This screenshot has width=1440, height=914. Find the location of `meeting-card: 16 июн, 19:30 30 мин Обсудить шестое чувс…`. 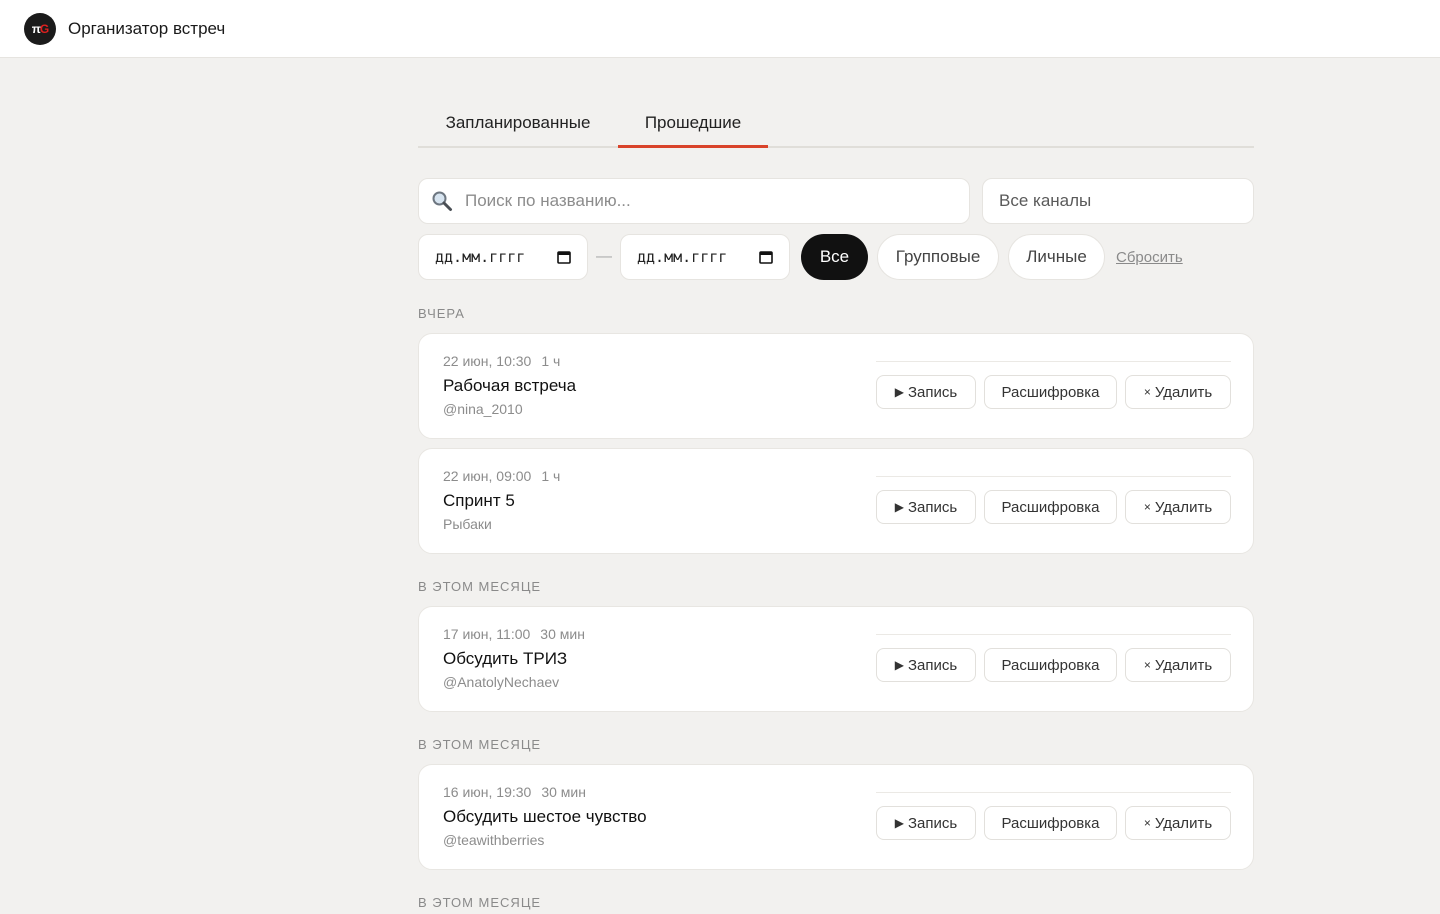

meeting-card: 16 июн, 19:30 30 мин Обсудить шестое чувс… is located at coordinates (836, 817).